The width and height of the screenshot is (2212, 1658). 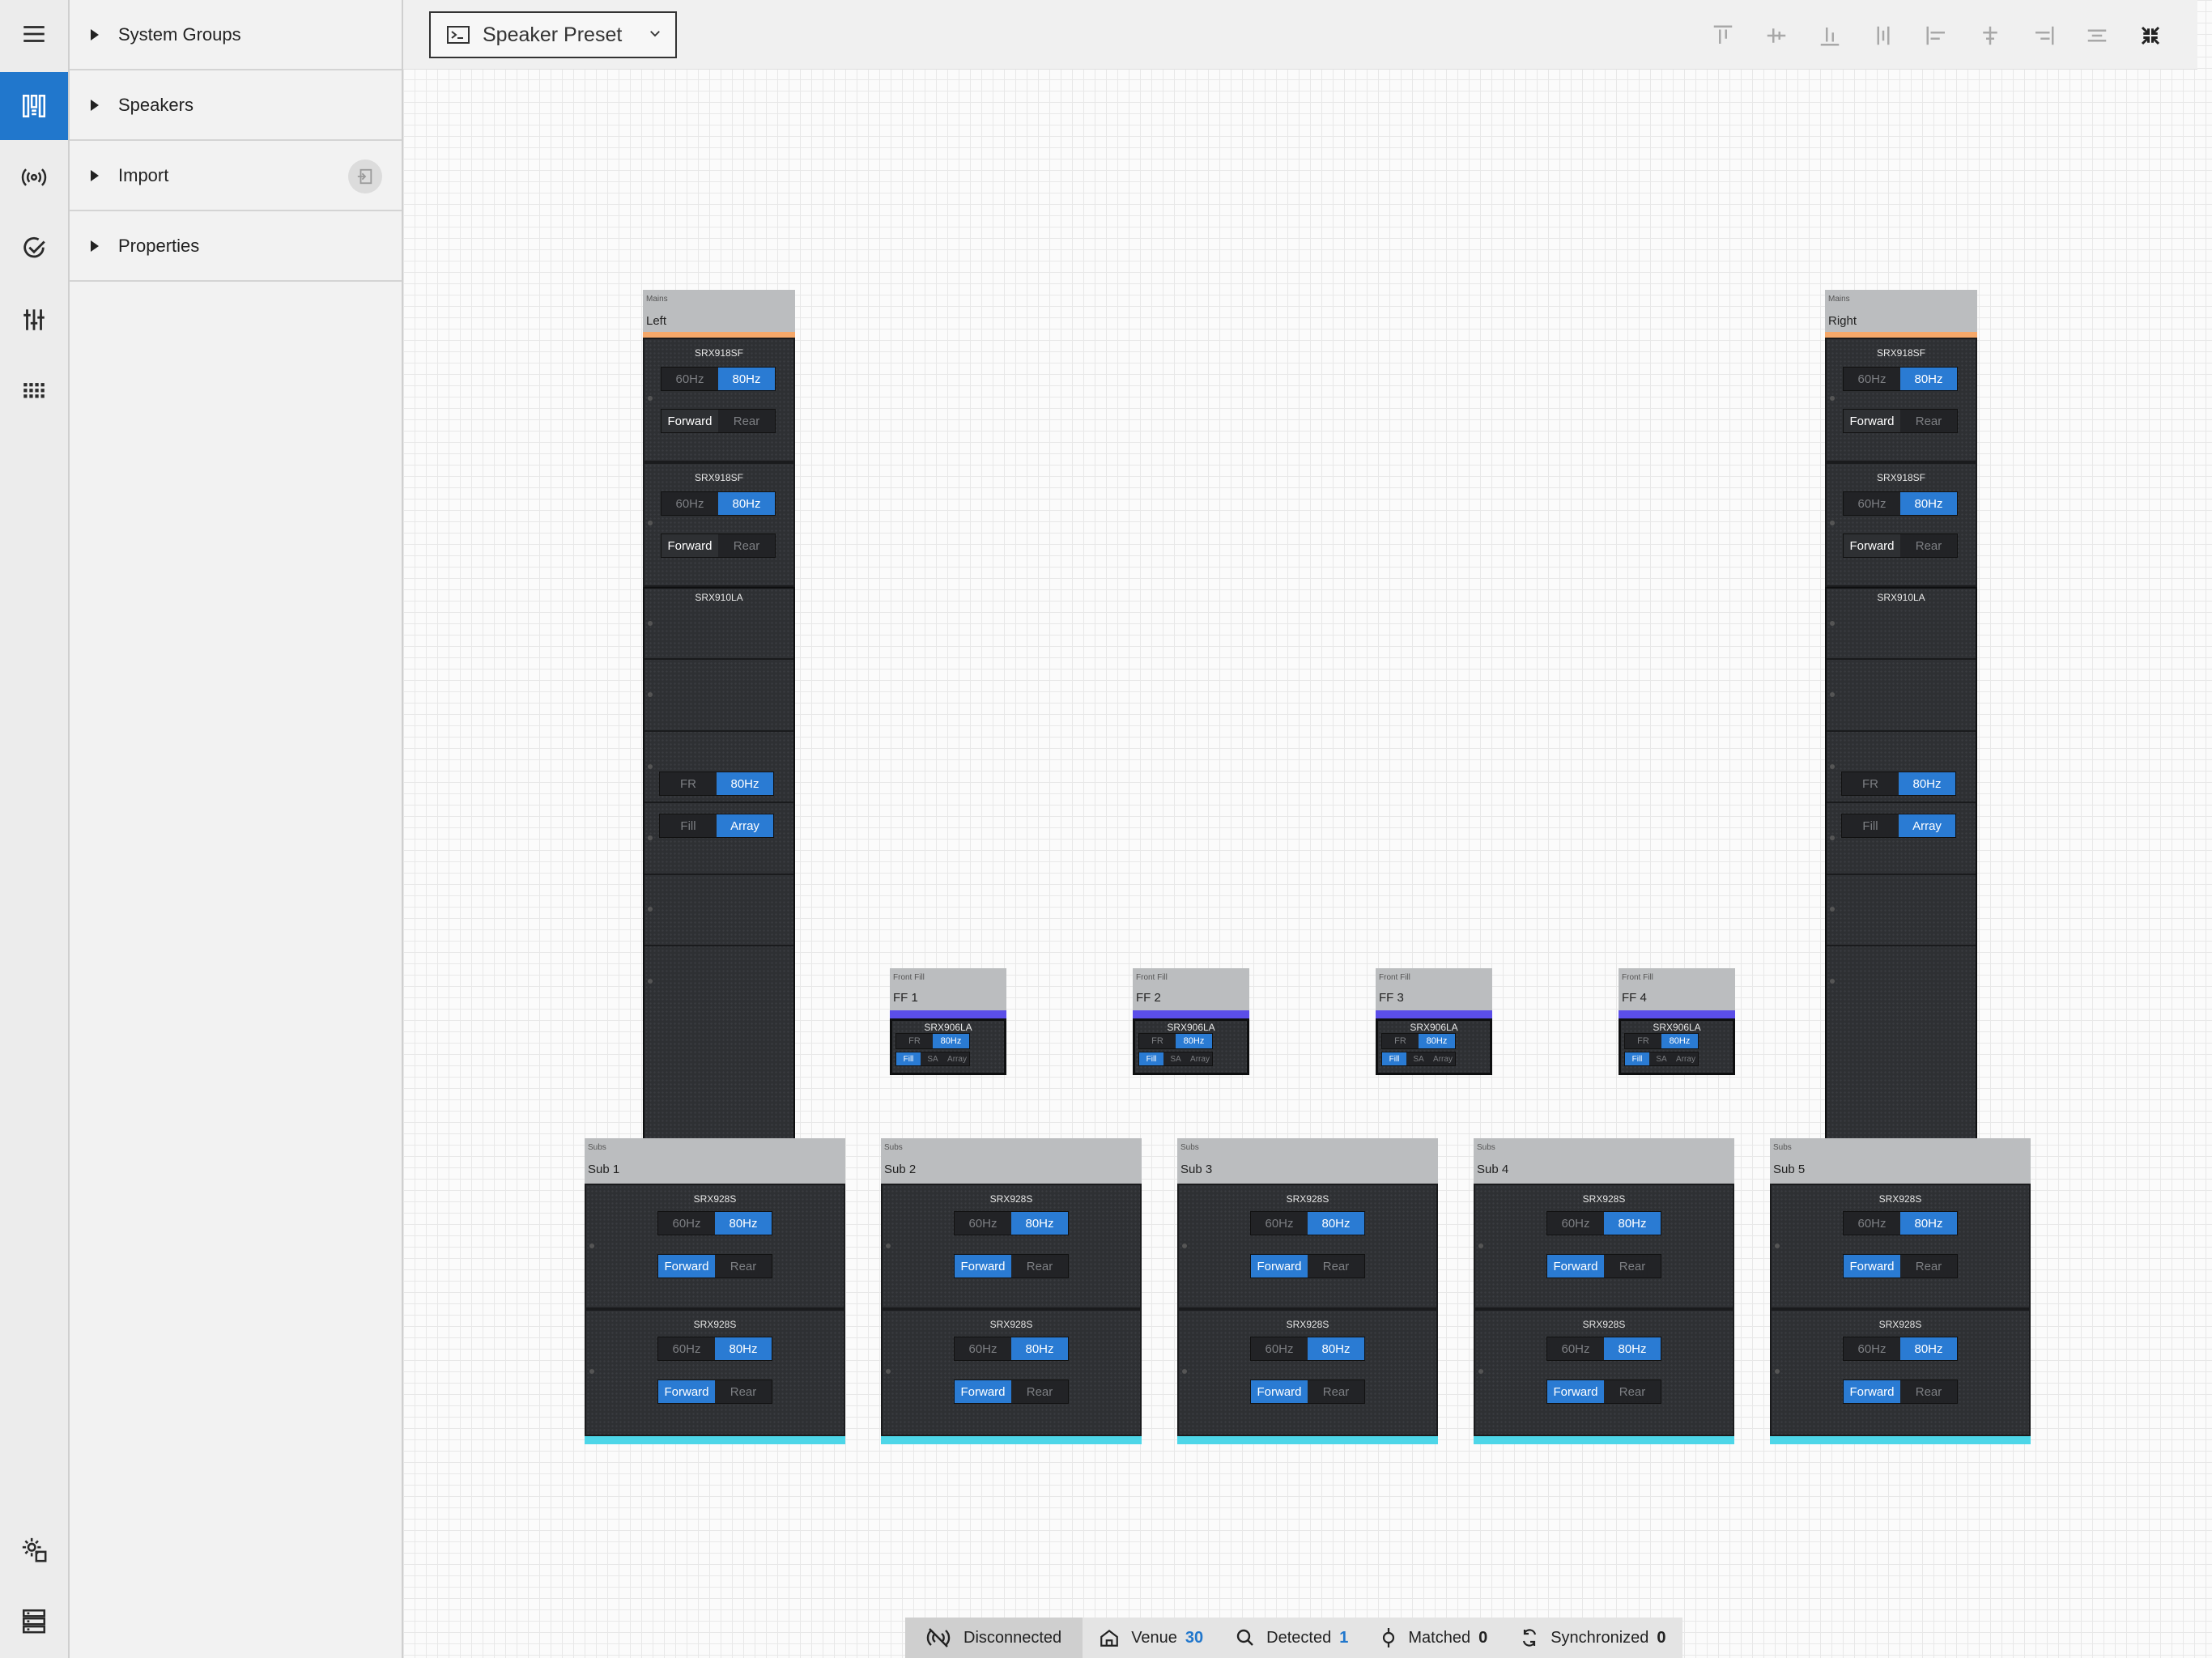 What do you see at coordinates (1901, 400) in the screenshot?
I see `speaker-srx918sf: SRX918SF 60Hz 80Hz Forward Rear` at bounding box center [1901, 400].